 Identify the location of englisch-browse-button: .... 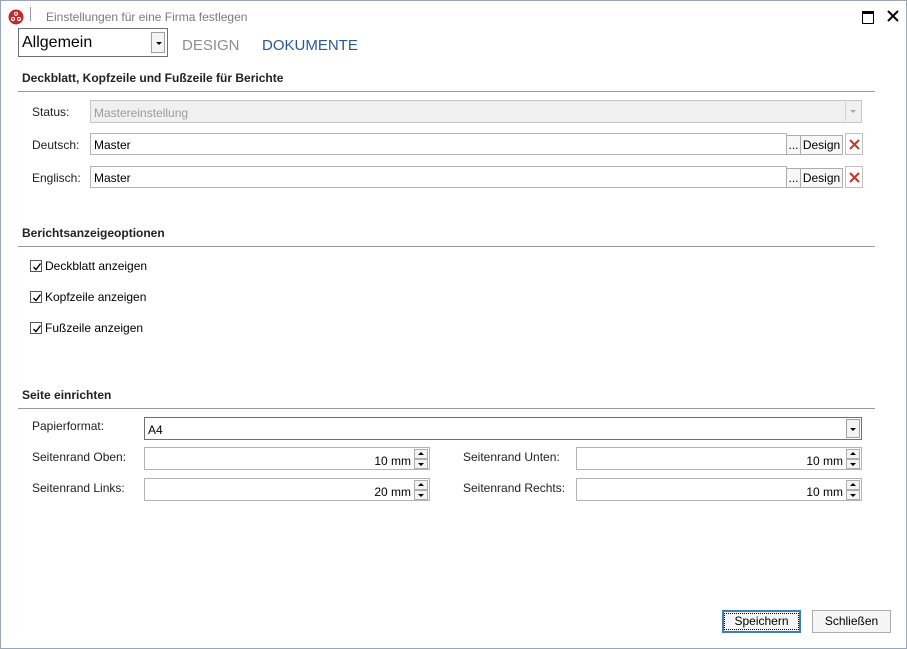
(793, 178).